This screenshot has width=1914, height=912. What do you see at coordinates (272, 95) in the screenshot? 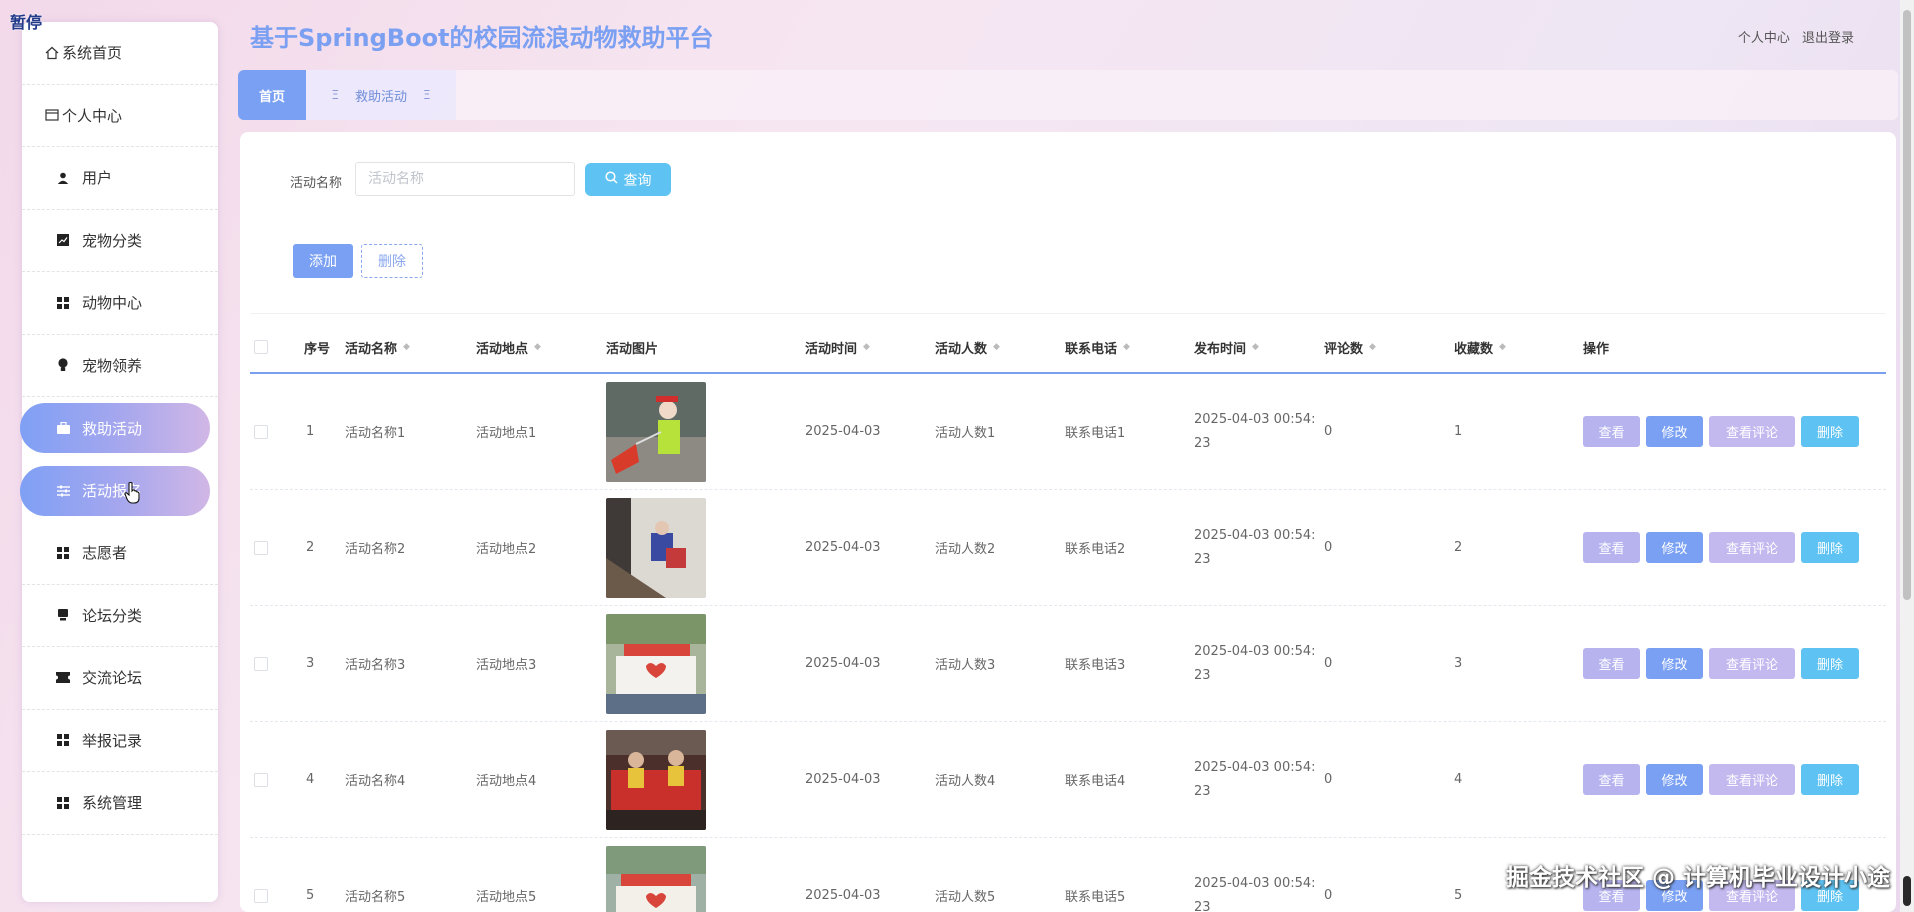
I see `tab-home: 首页` at bounding box center [272, 95].